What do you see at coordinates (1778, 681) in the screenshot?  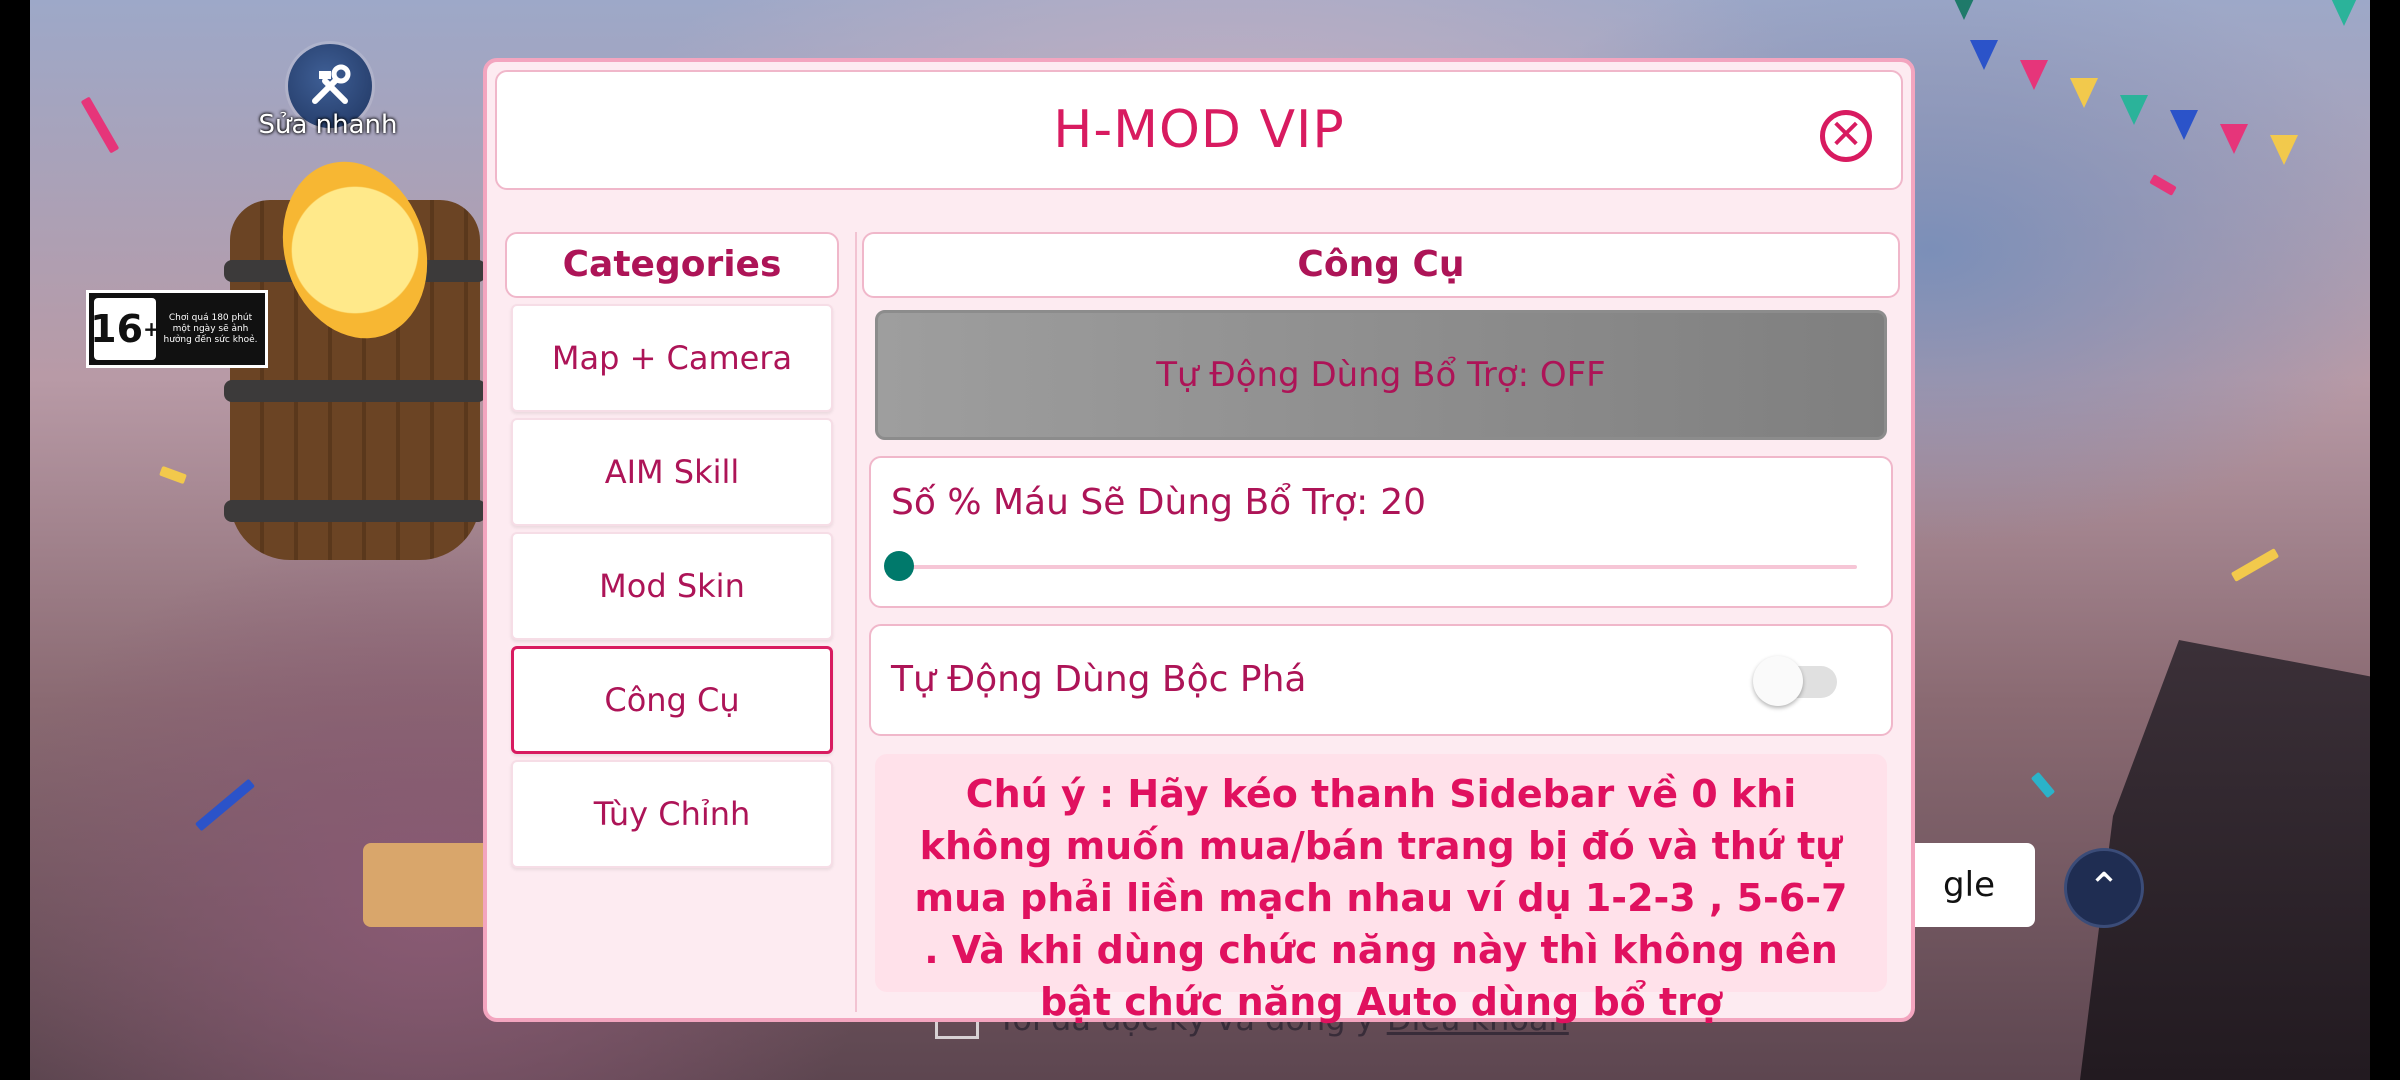 I see `switch-knob` at bounding box center [1778, 681].